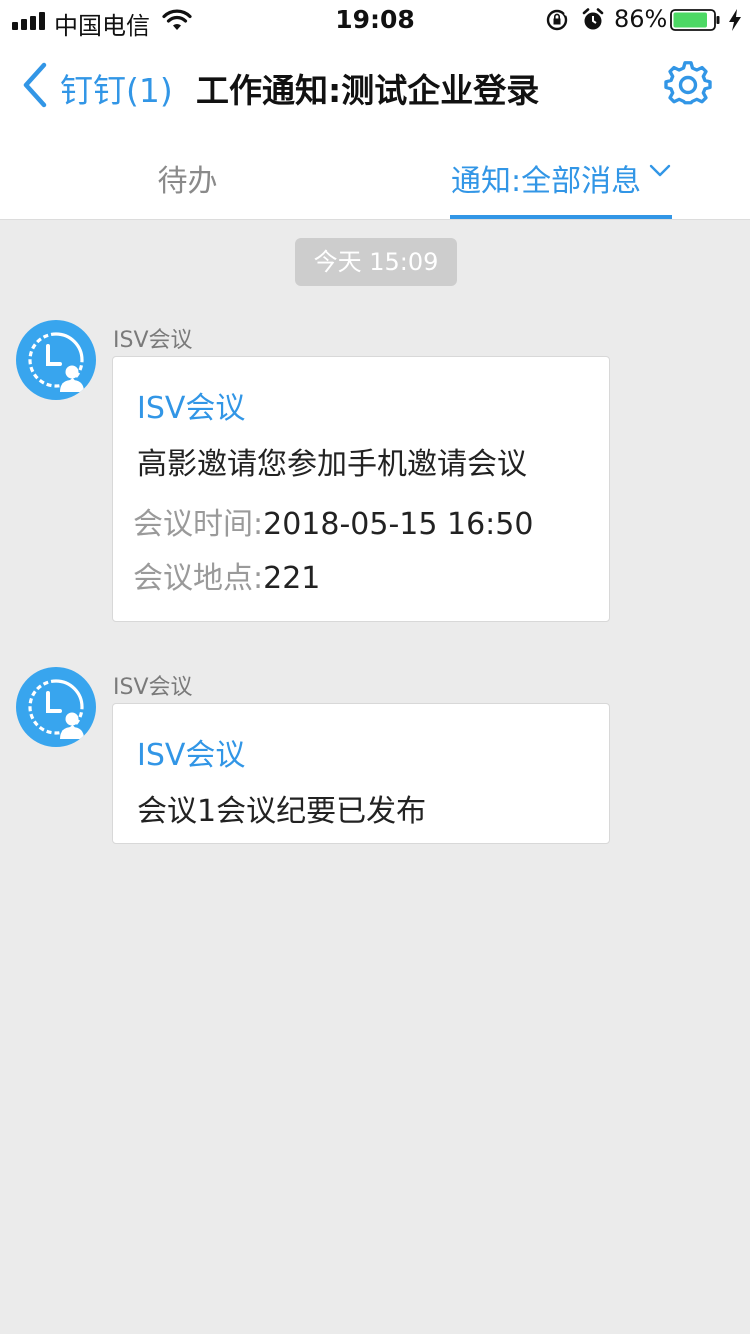 The width and height of the screenshot is (750, 1334). I want to click on card-body: 会议1会议纪要已发布, so click(282, 811).